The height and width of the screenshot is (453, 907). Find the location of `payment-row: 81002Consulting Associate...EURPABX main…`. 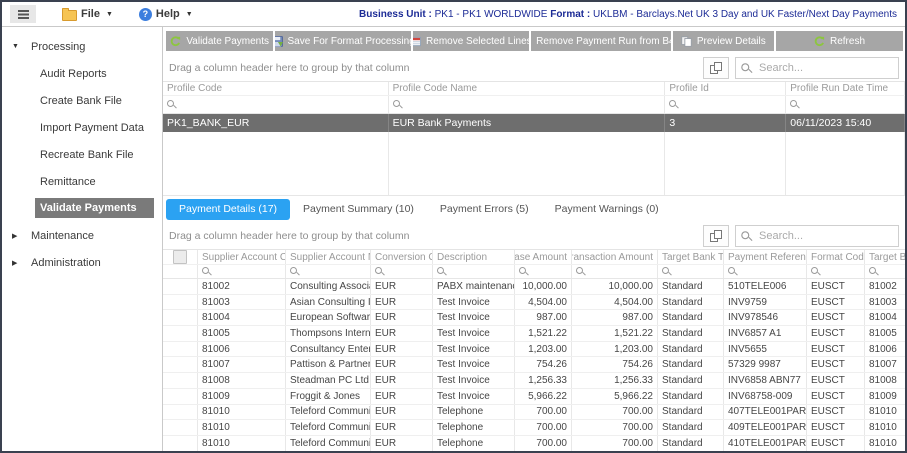

payment-row: 81002Consulting Associate...EURPABX main… is located at coordinates (534, 287).